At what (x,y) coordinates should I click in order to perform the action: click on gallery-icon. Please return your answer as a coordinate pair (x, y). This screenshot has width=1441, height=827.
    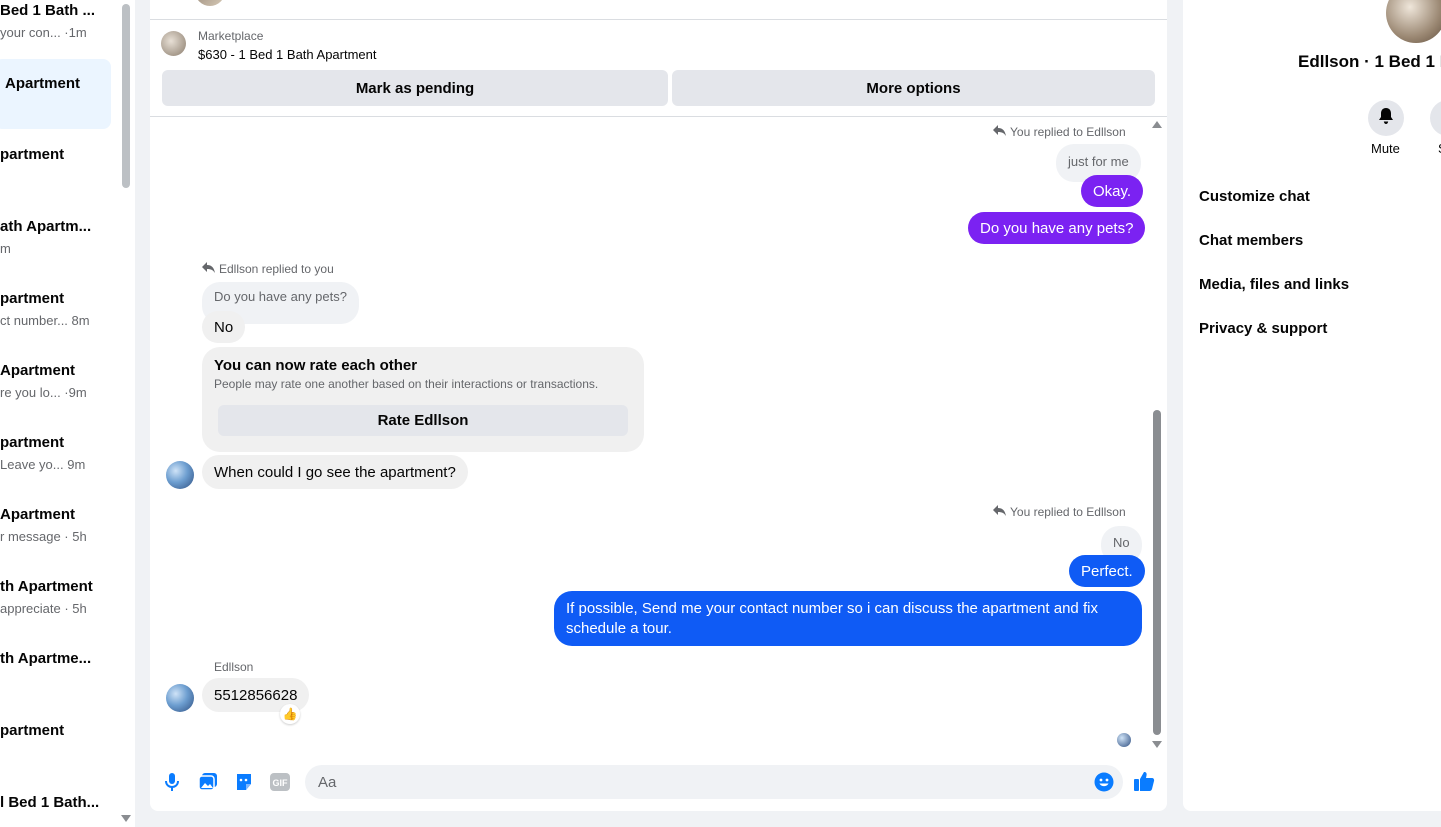
    Looking at the image, I should click on (208, 782).